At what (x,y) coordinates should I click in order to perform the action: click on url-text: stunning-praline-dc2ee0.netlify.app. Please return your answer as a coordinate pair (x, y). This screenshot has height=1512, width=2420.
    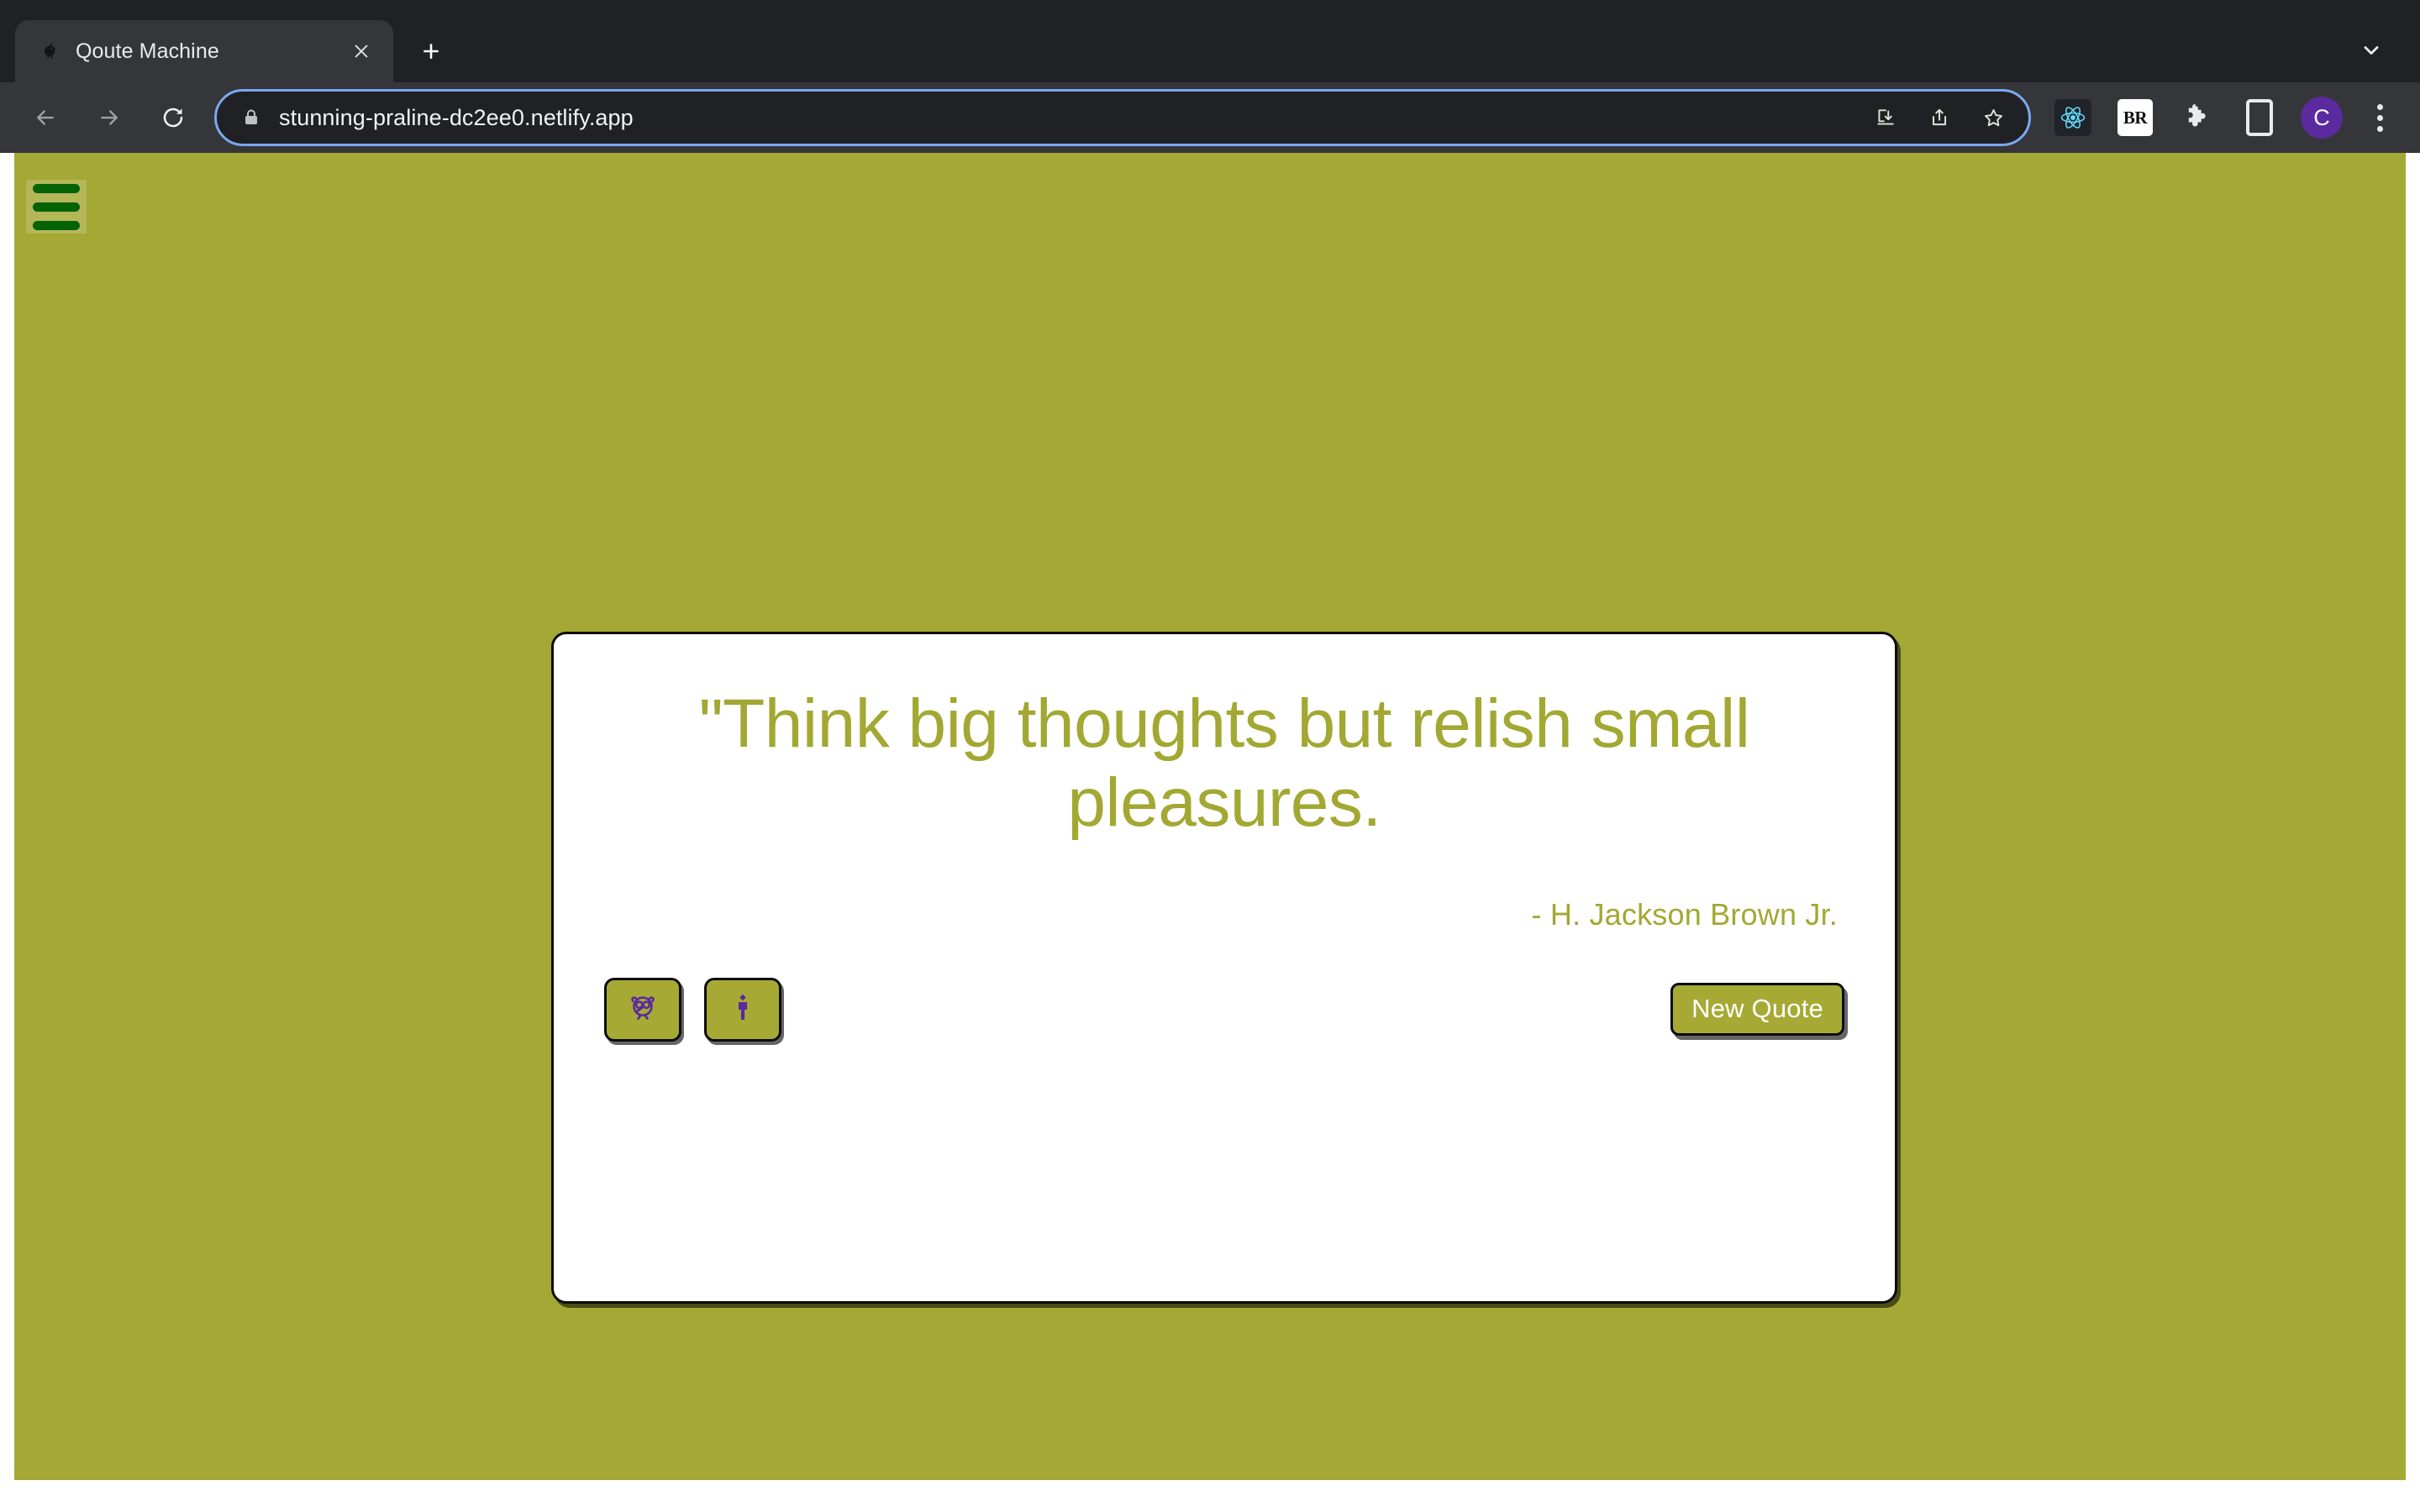
    Looking at the image, I should click on (1069, 118).